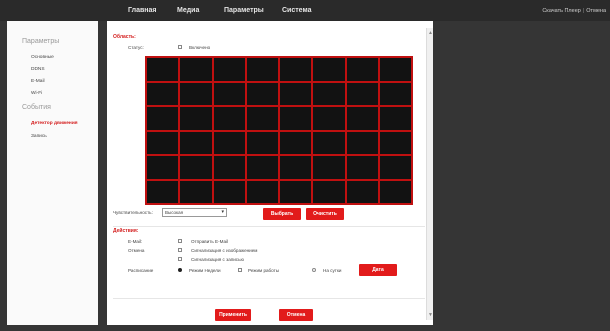  What do you see at coordinates (3, 176) in the screenshot?
I see `left-margin` at bounding box center [3, 176].